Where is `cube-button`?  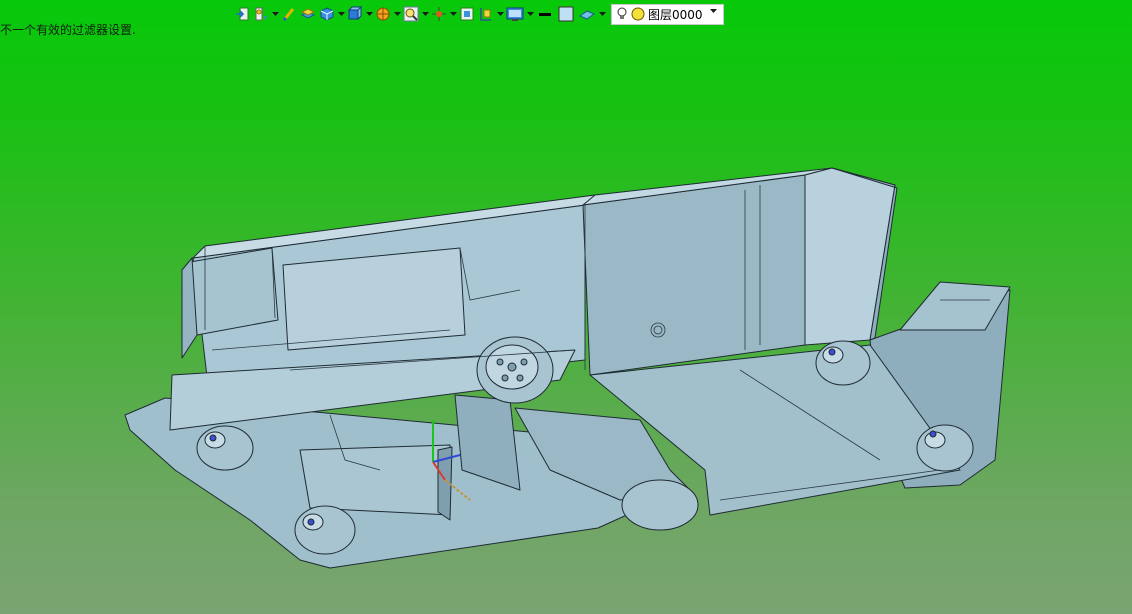 cube-button is located at coordinates (327, 14).